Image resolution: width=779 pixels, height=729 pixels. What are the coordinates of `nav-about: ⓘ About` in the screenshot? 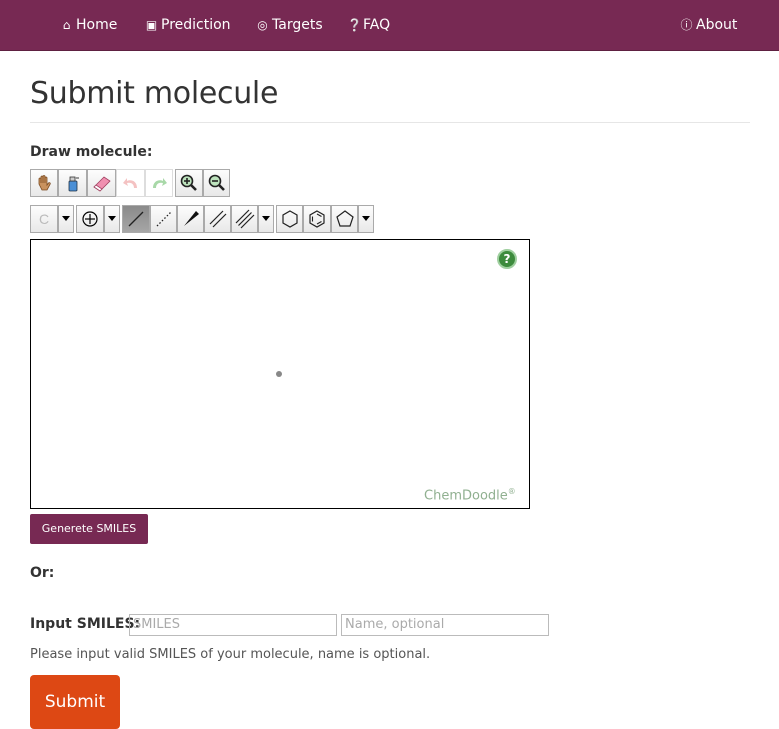 It's located at (708, 25).